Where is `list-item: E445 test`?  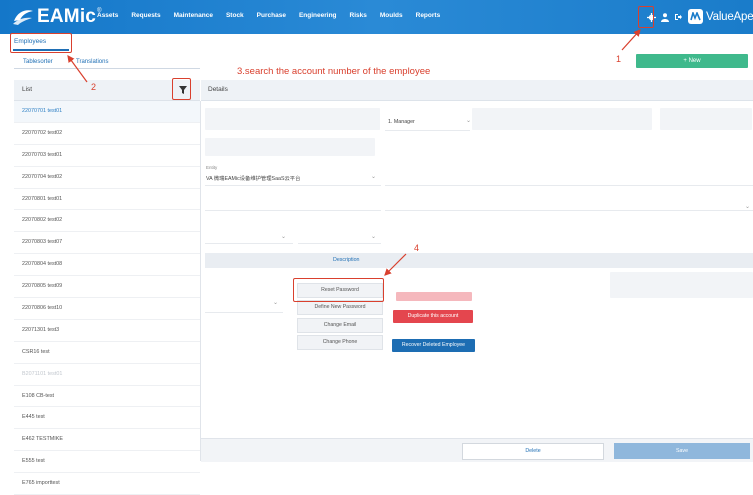 list-item: E445 test is located at coordinates (107, 418).